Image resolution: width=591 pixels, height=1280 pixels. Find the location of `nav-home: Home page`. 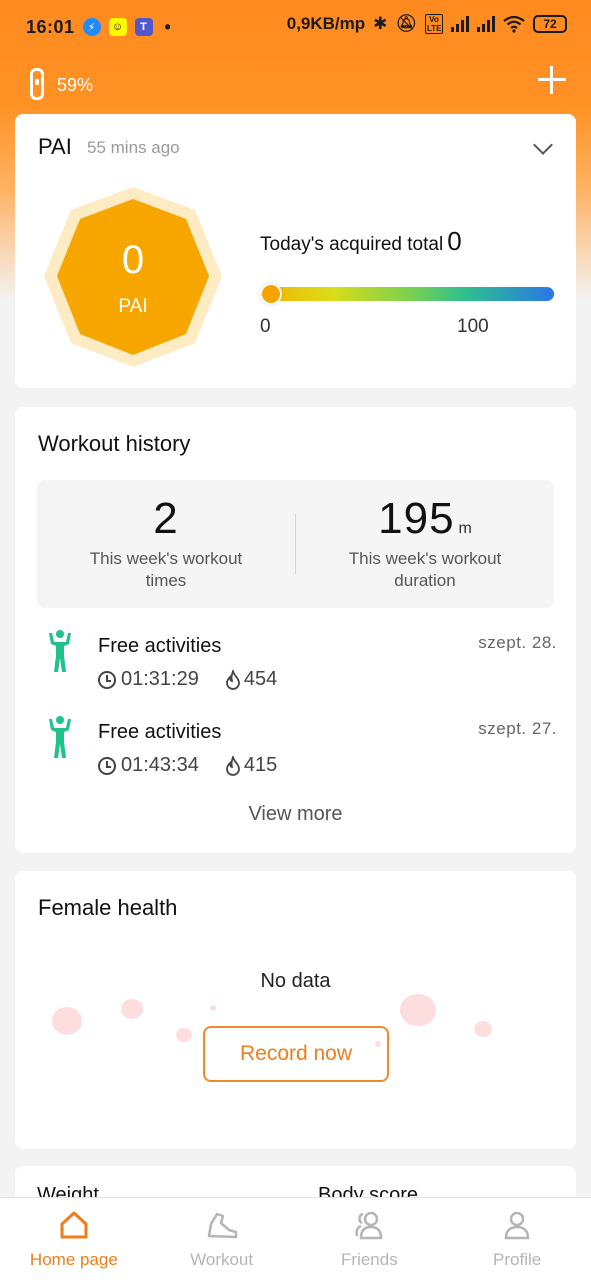

nav-home: Home page is located at coordinates (74, 1239).